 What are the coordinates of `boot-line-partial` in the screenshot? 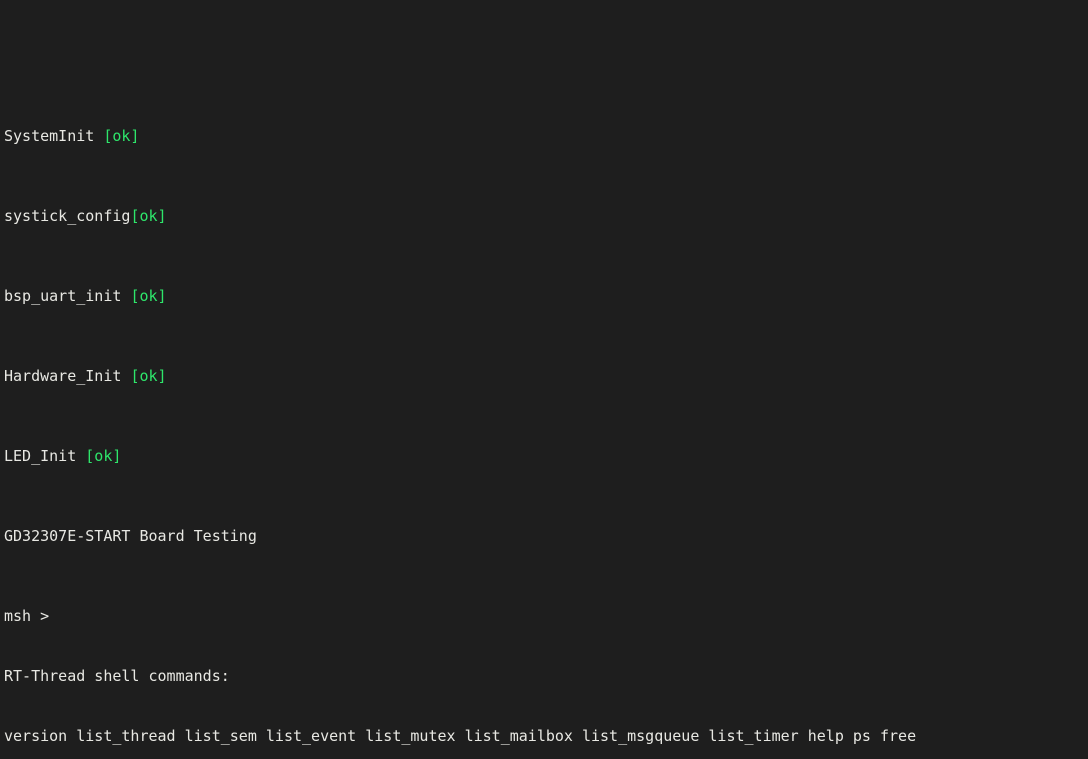 It's located at (460, 56).